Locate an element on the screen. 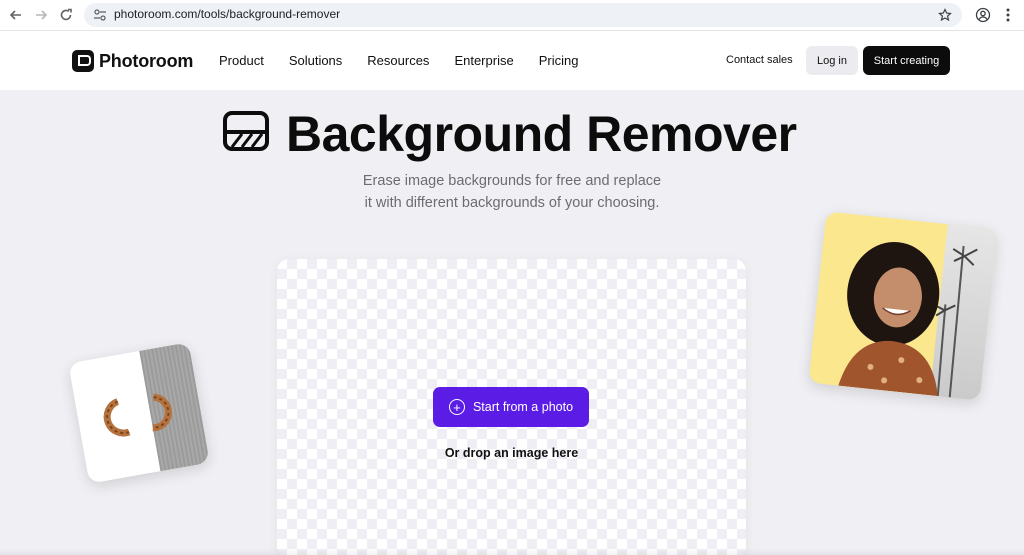 This screenshot has width=1024, height=555. brand-logo: Photoroom is located at coordinates (132, 61).